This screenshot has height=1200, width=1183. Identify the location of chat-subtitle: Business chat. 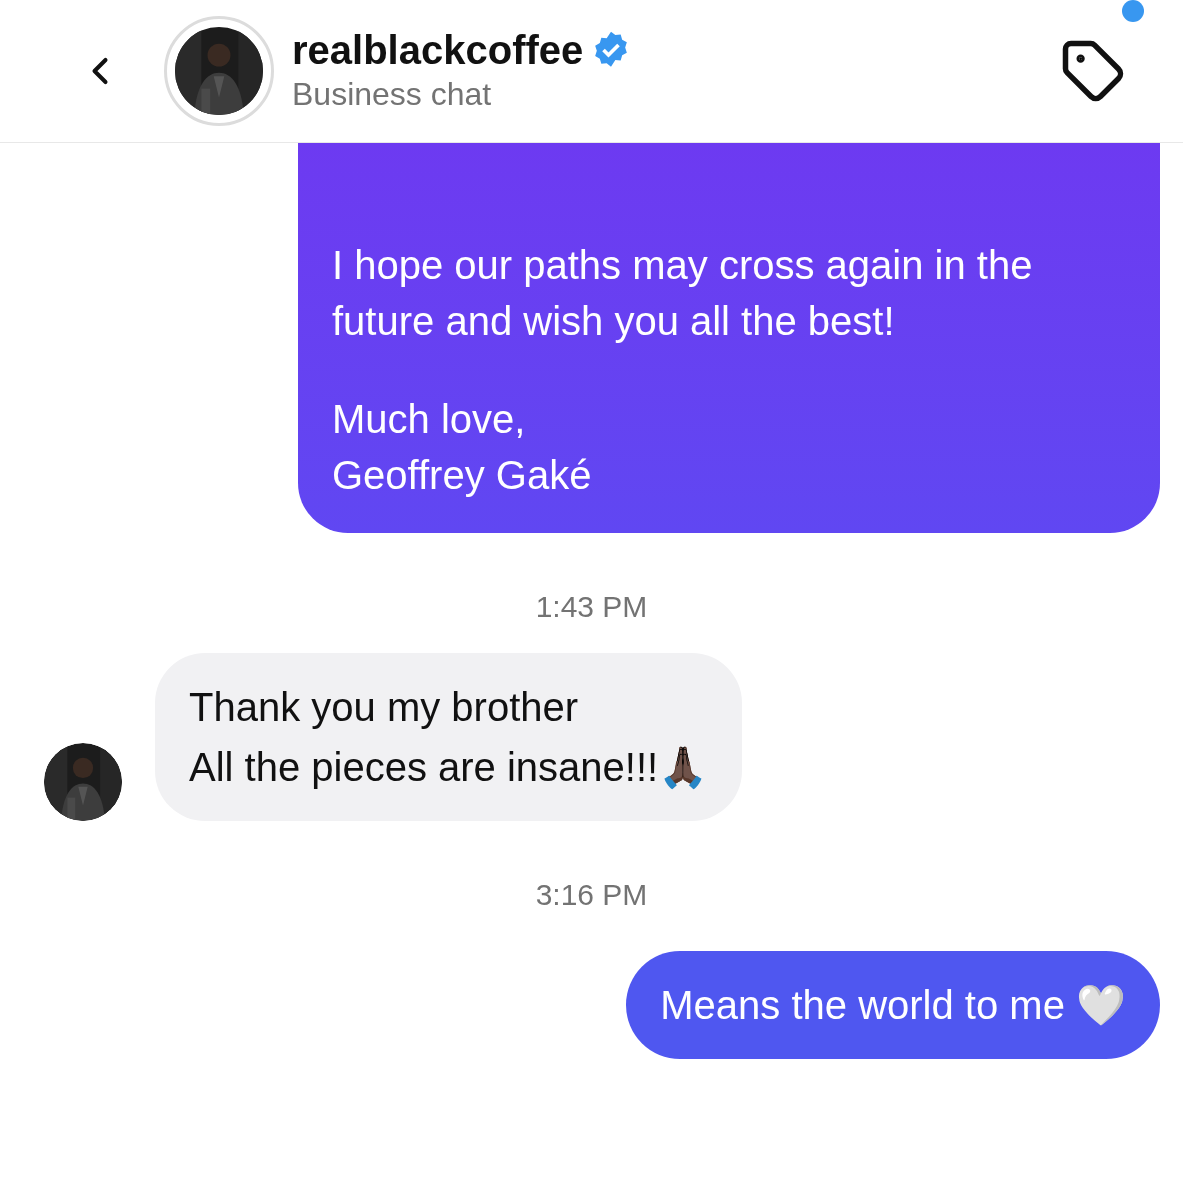
(392, 94).